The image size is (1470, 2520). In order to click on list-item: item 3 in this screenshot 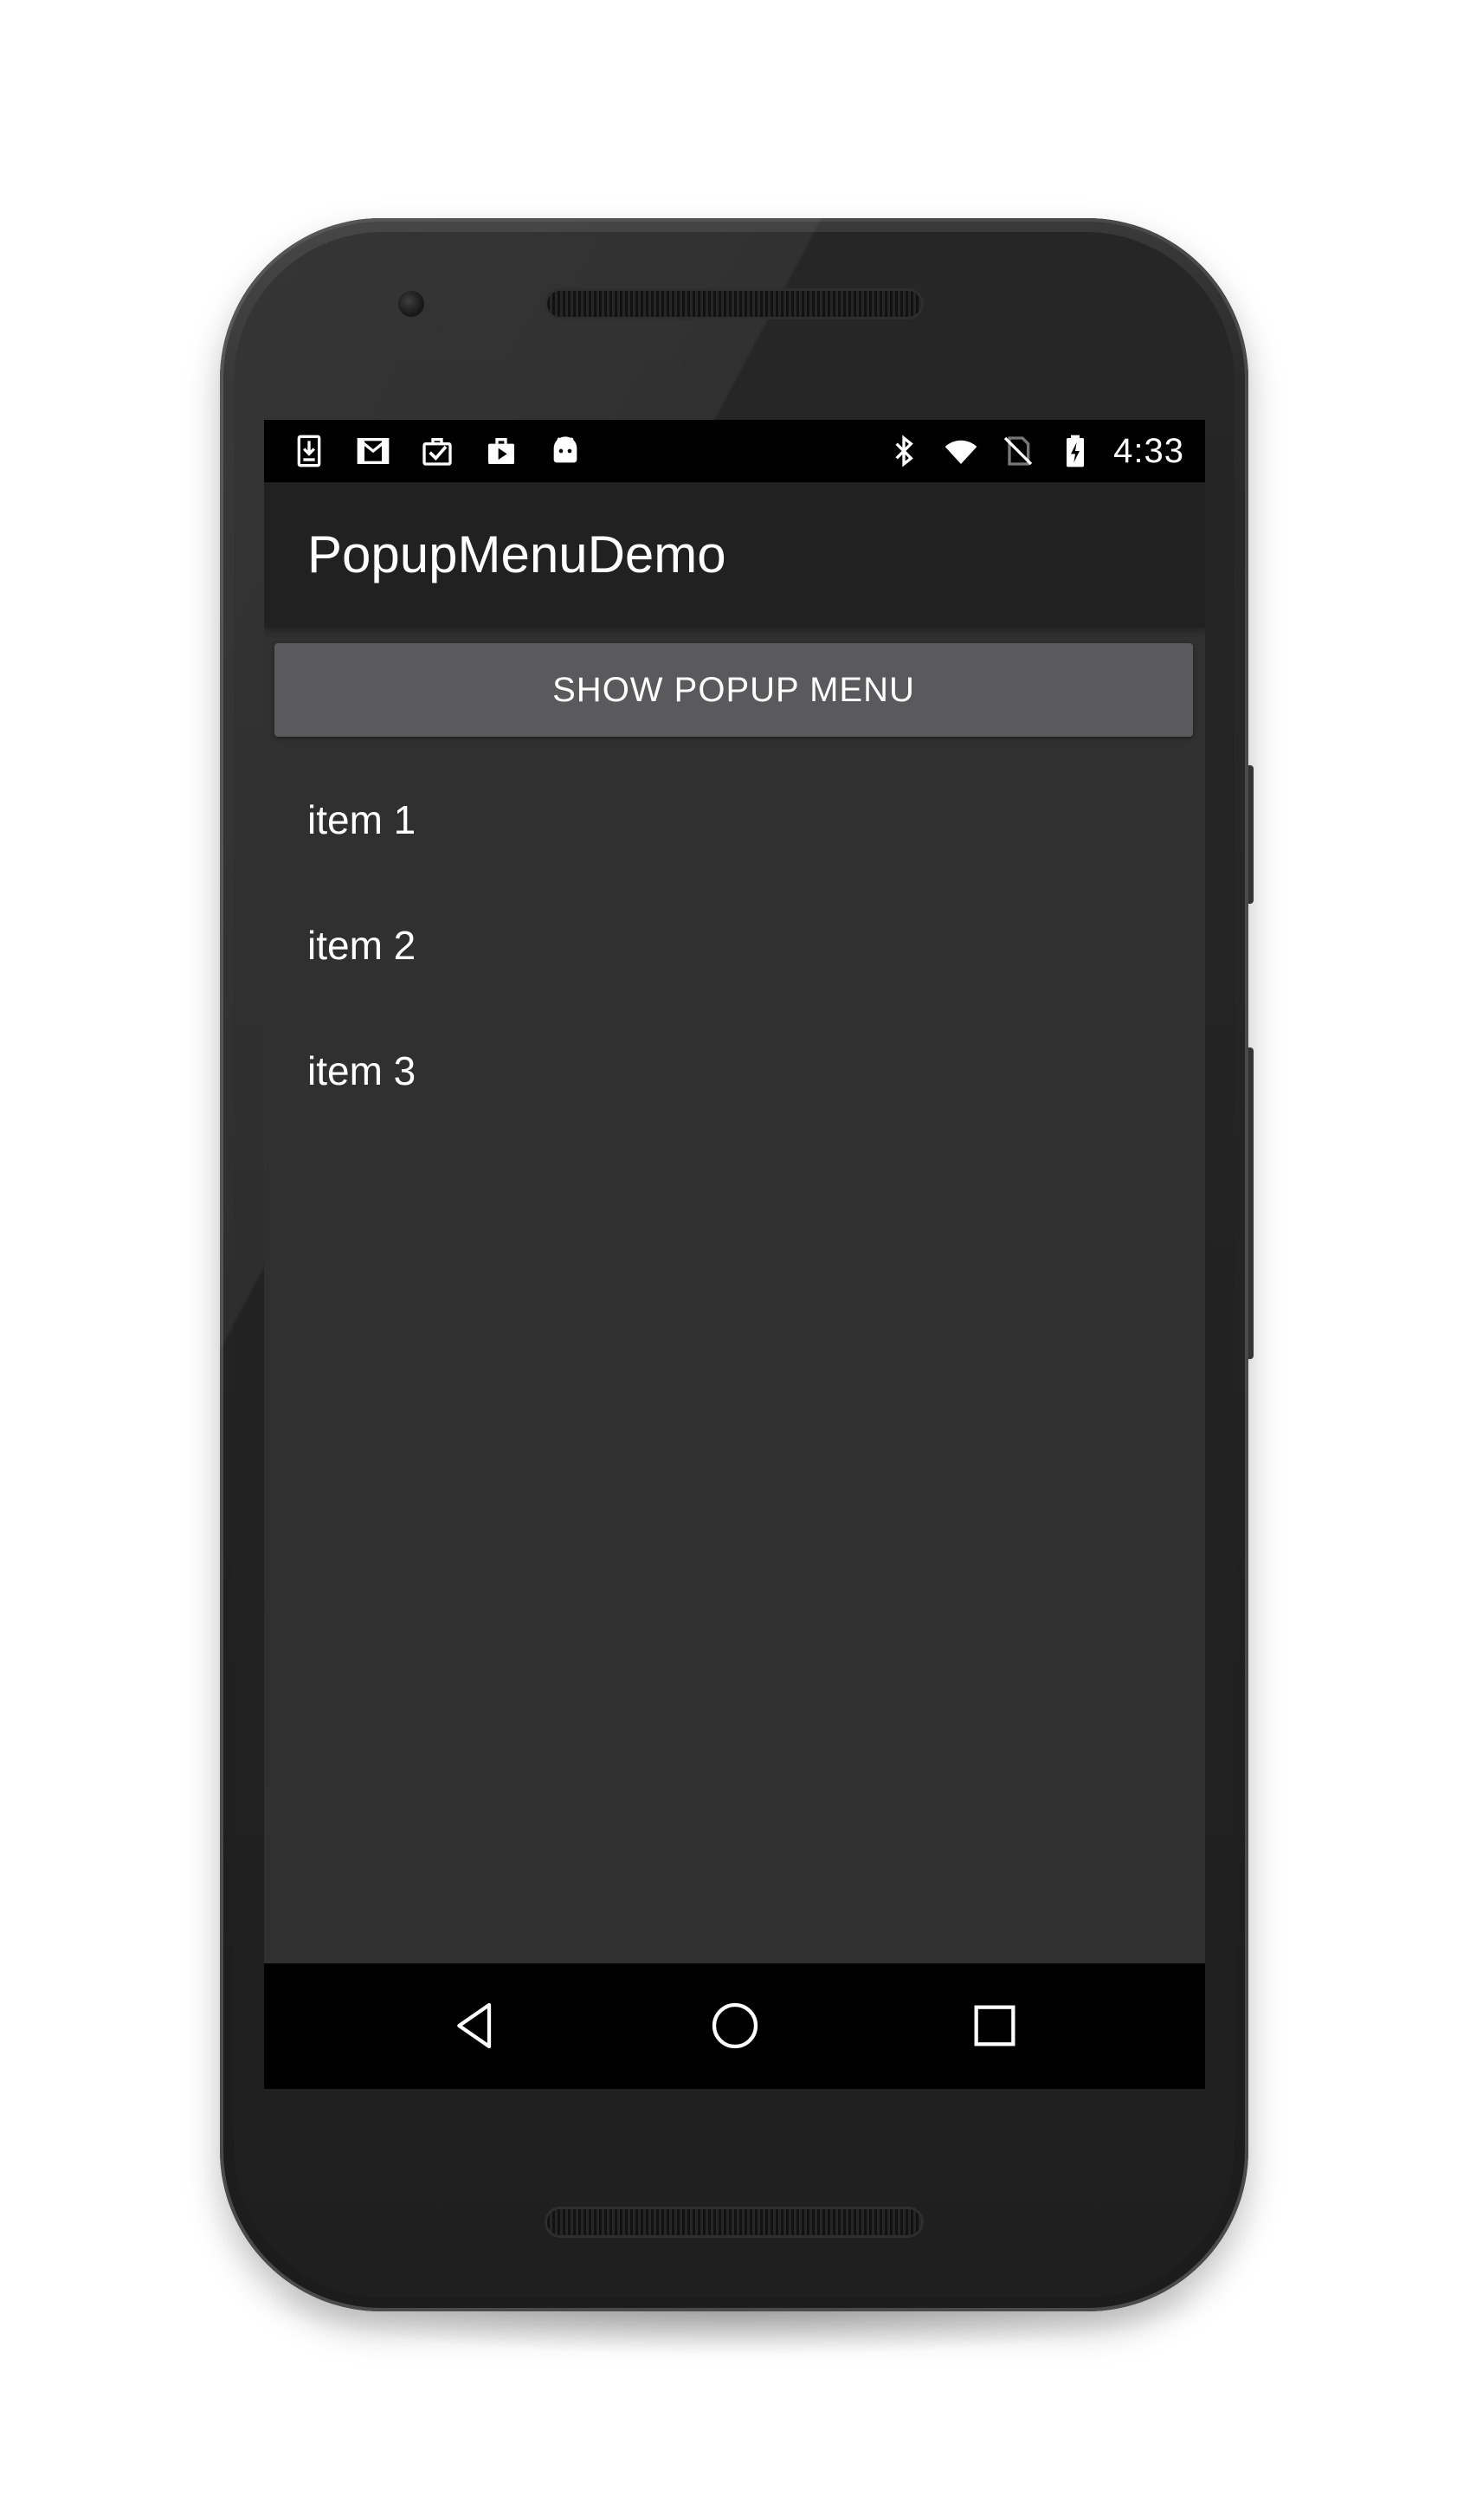, I will do `click(735, 1071)`.